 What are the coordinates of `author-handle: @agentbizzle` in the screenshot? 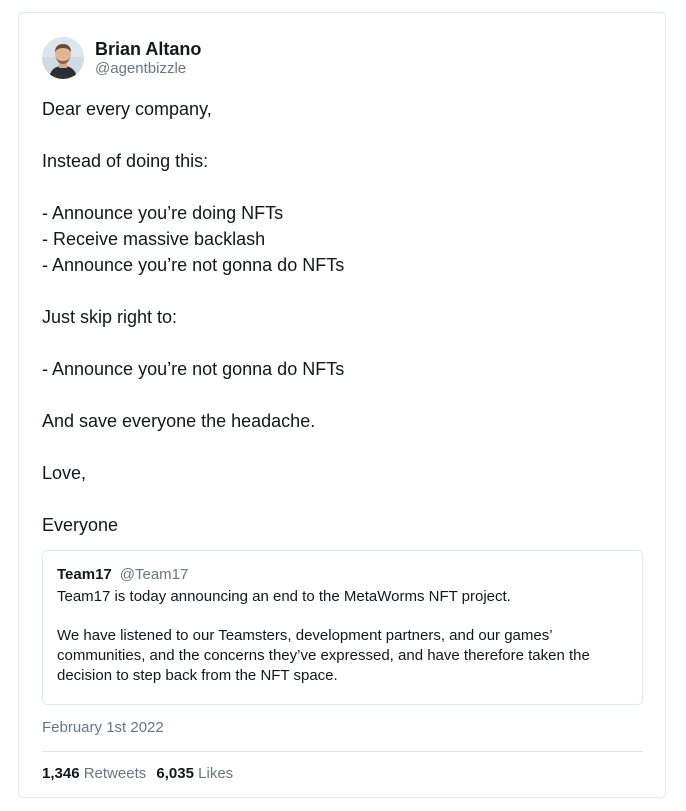 It's located at (148, 69).